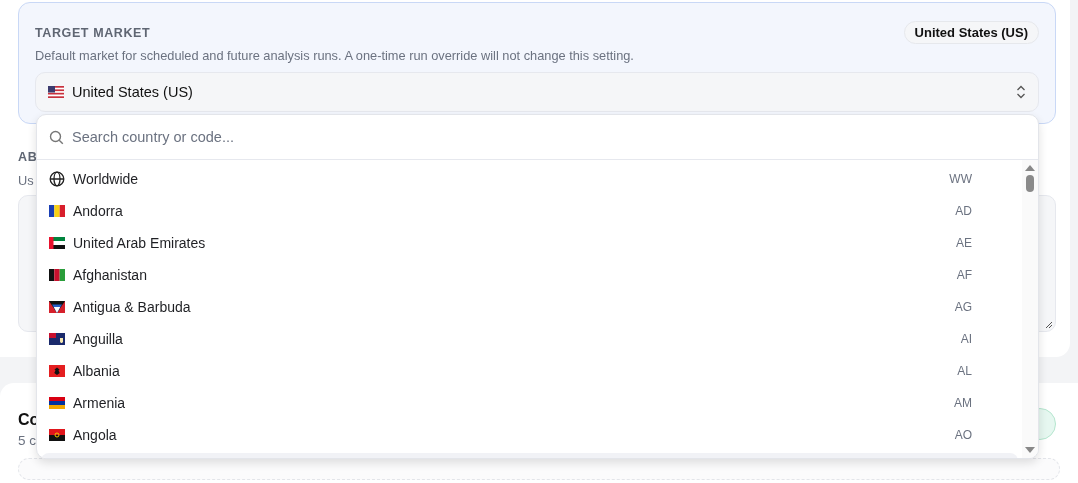  What do you see at coordinates (335, 55) in the screenshot?
I see `section-description: Default market for scheduled and future analysis runs. A one-time run override will not change this setting.` at bounding box center [335, 55].